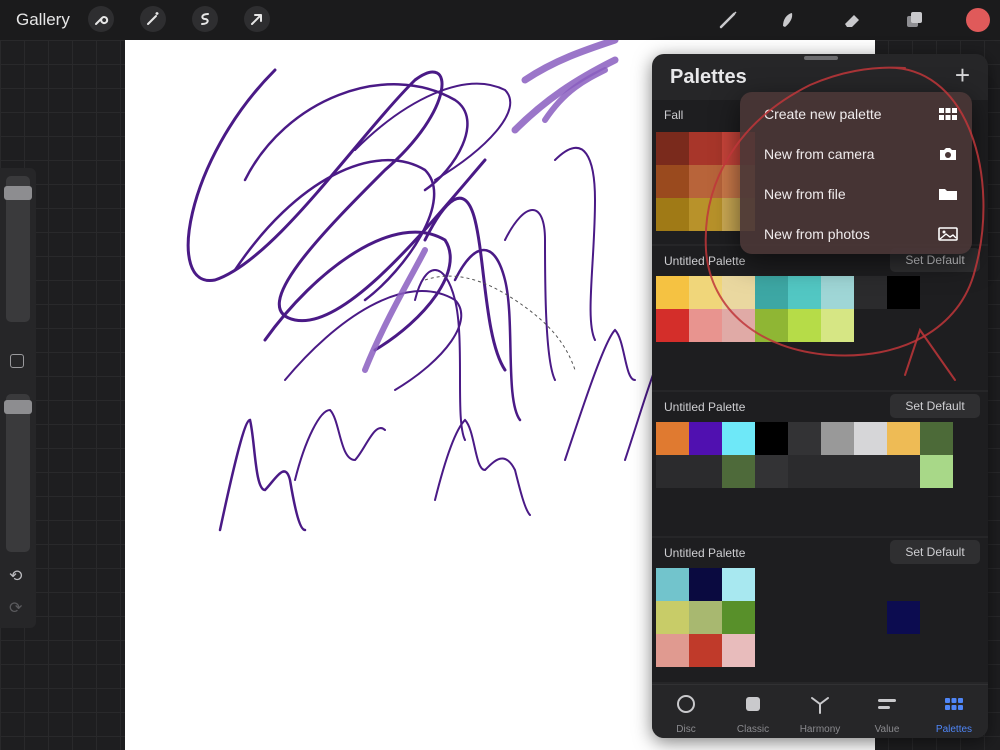  What do you see at coordinates (978, 20) in the screenshot?
I see `current-color-button` at bounding box center [978, 20].